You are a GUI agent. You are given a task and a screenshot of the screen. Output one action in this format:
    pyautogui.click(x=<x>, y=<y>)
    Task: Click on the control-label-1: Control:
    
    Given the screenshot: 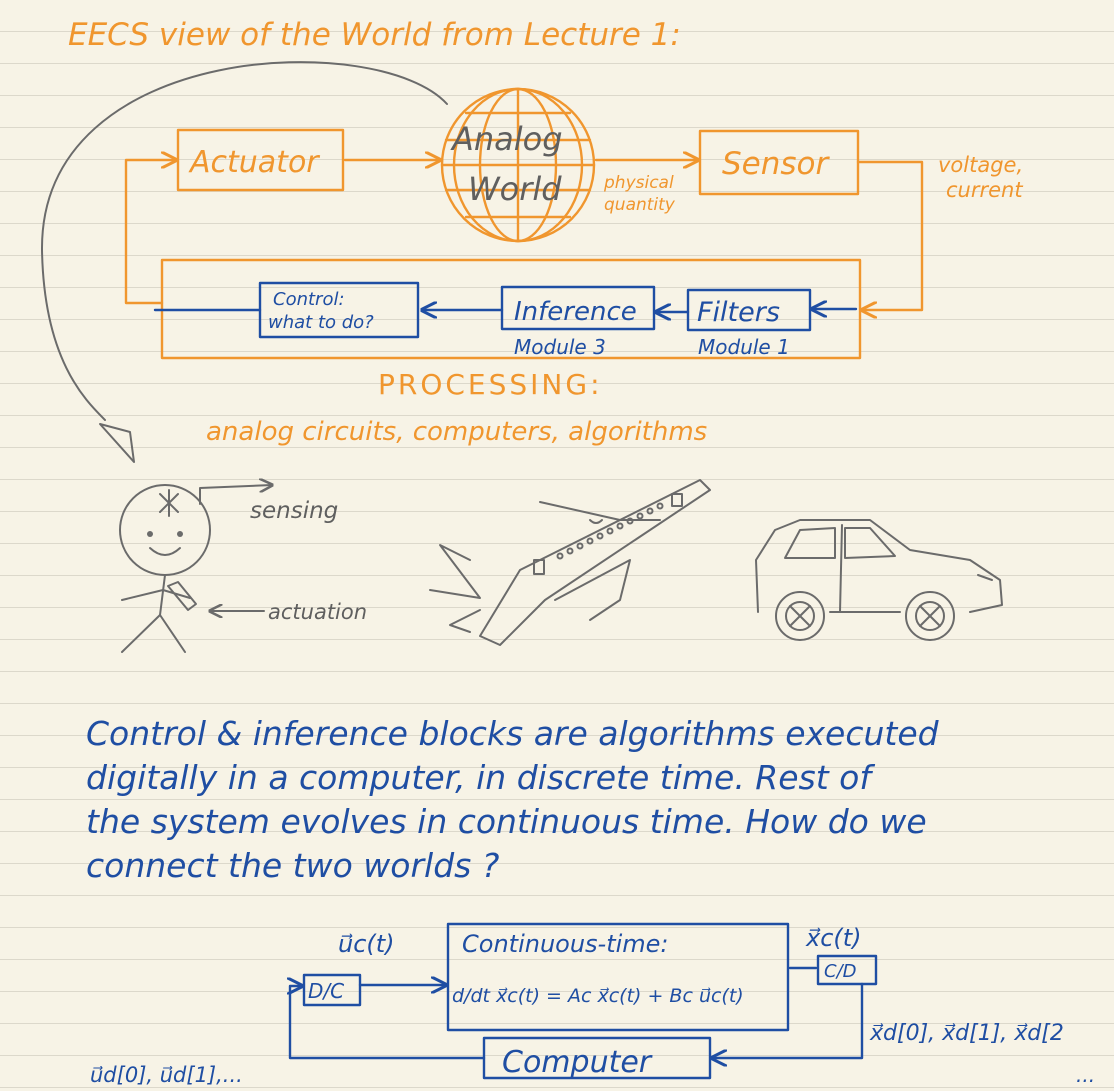 What is the action you would take?
    pyautogui.click(x=309, y=299)
    